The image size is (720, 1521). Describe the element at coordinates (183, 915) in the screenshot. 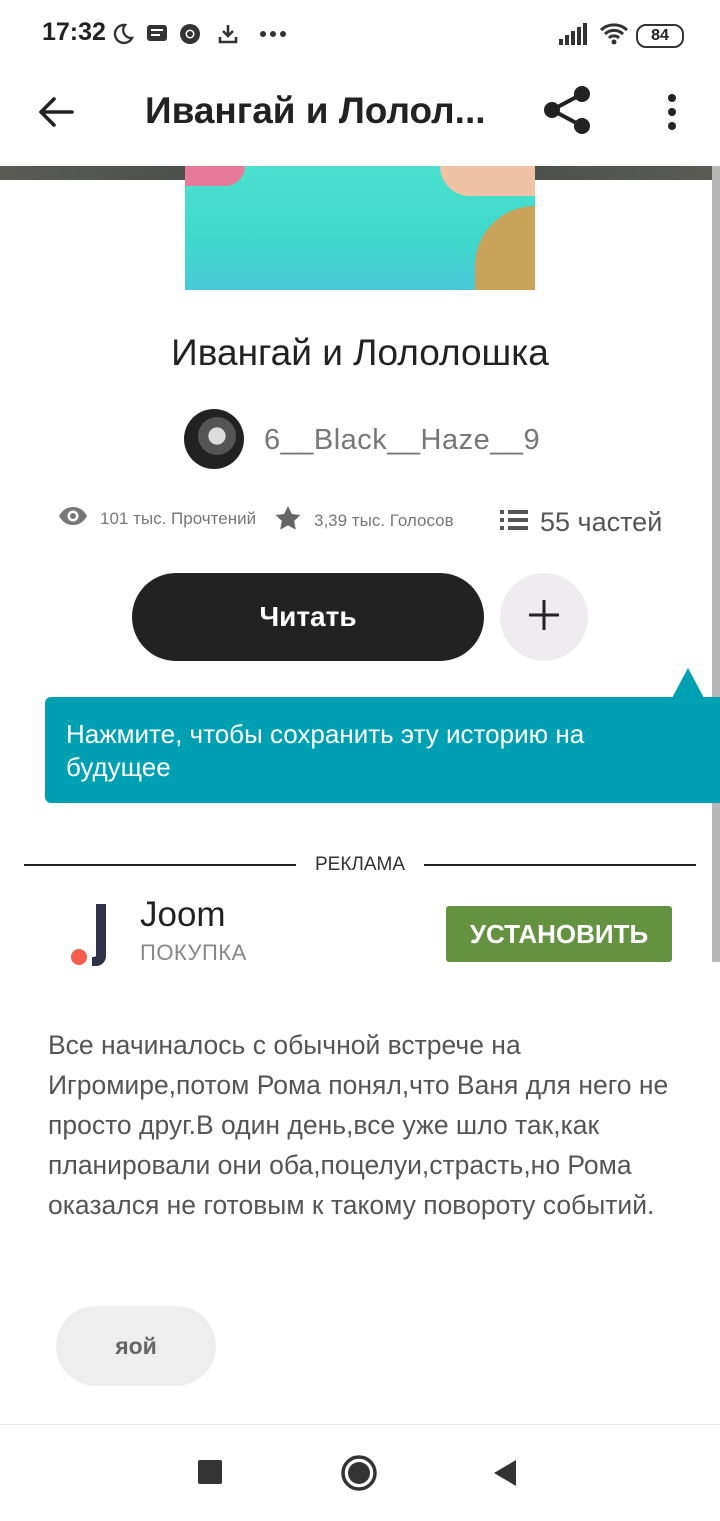

I see `ad-app-name: Joom` at that location.